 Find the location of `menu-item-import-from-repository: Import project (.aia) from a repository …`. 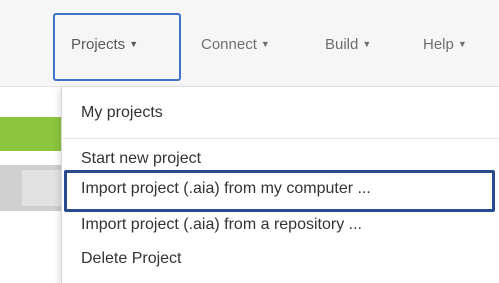

menu-item-import-from-repository: Import project (.aia) from a repository … is located at coordinates (221, 225).